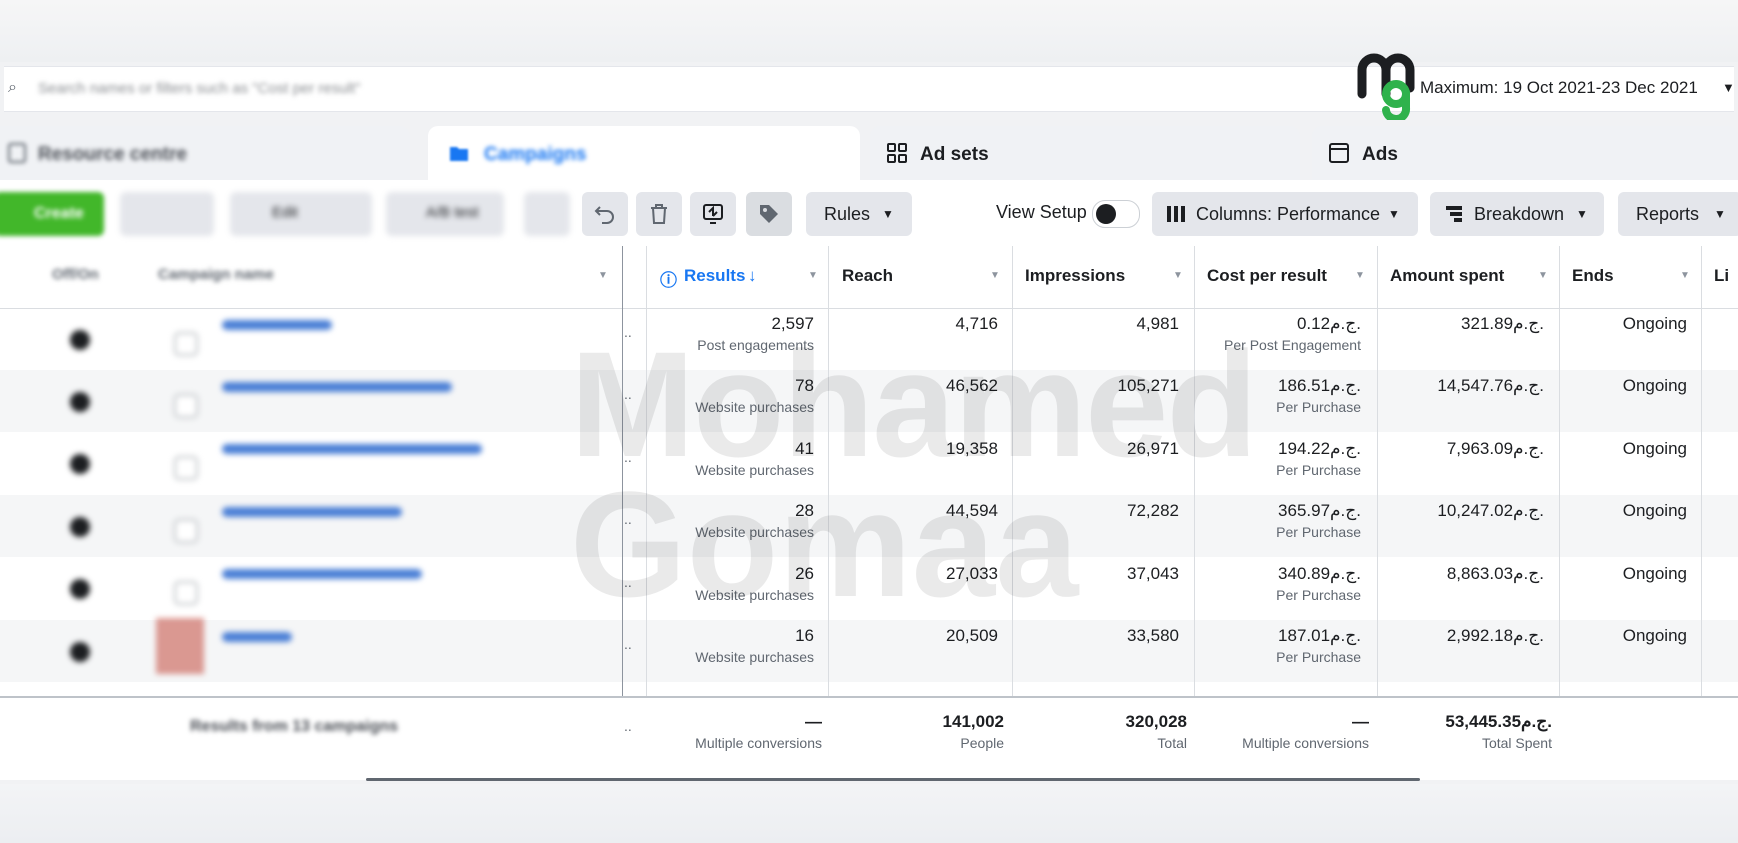 This screenshot has height=843, width=1738. I want to click on reports-label: Reports, so click(1668, 214).